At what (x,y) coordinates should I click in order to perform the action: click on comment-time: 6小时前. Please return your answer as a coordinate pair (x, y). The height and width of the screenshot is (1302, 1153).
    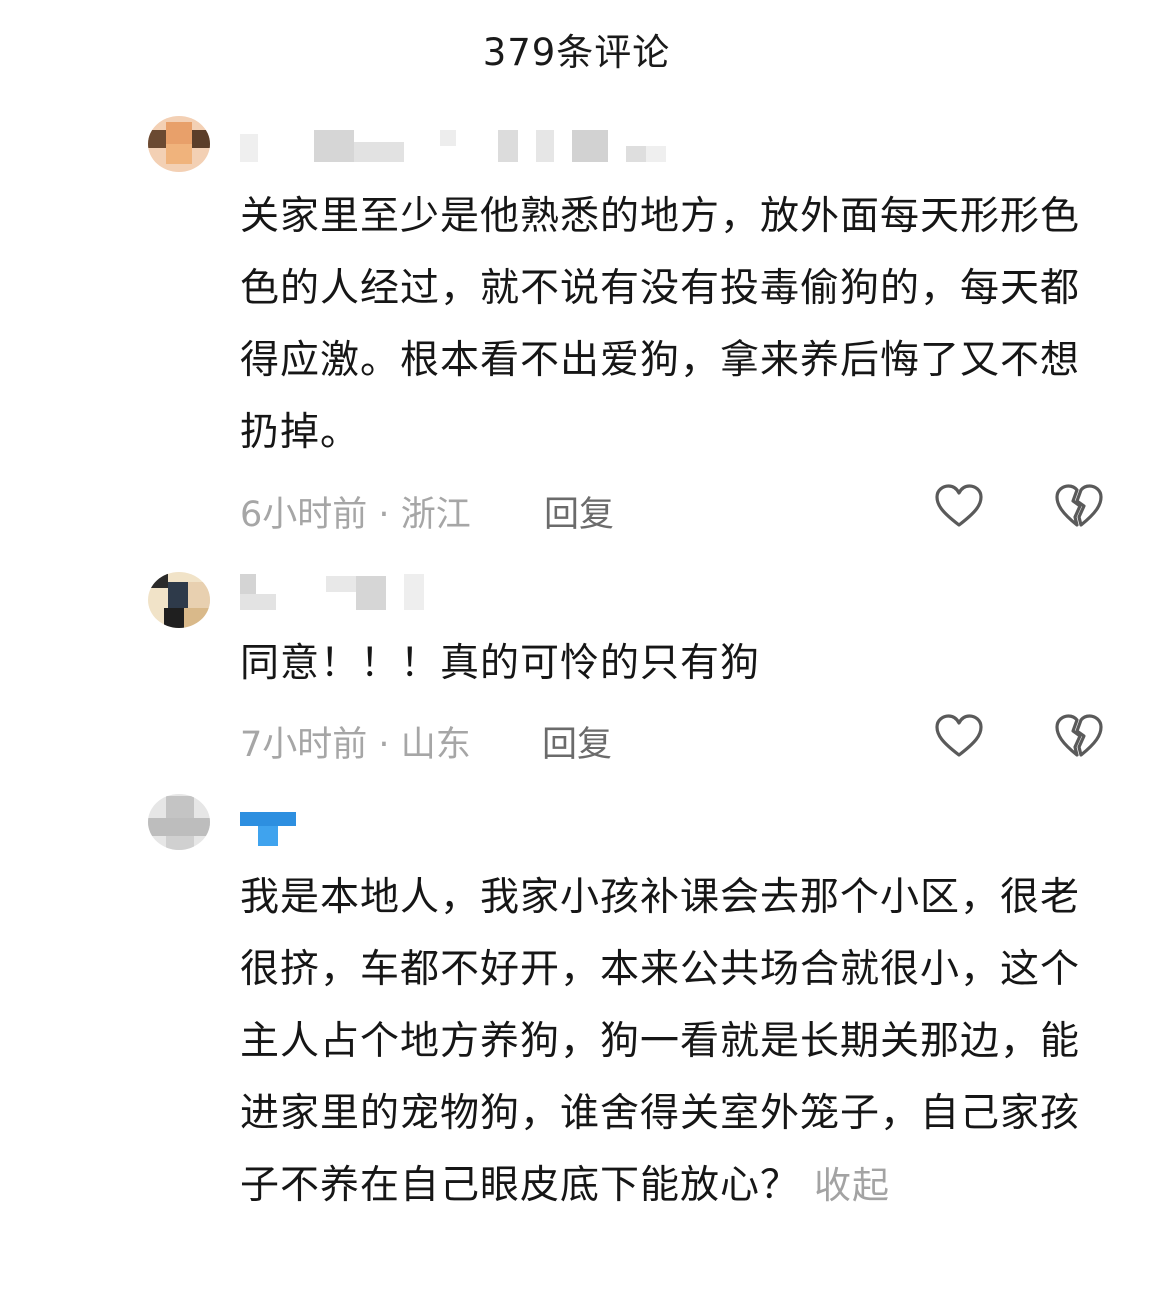
    Looking at the image, I should click on (304, 515).